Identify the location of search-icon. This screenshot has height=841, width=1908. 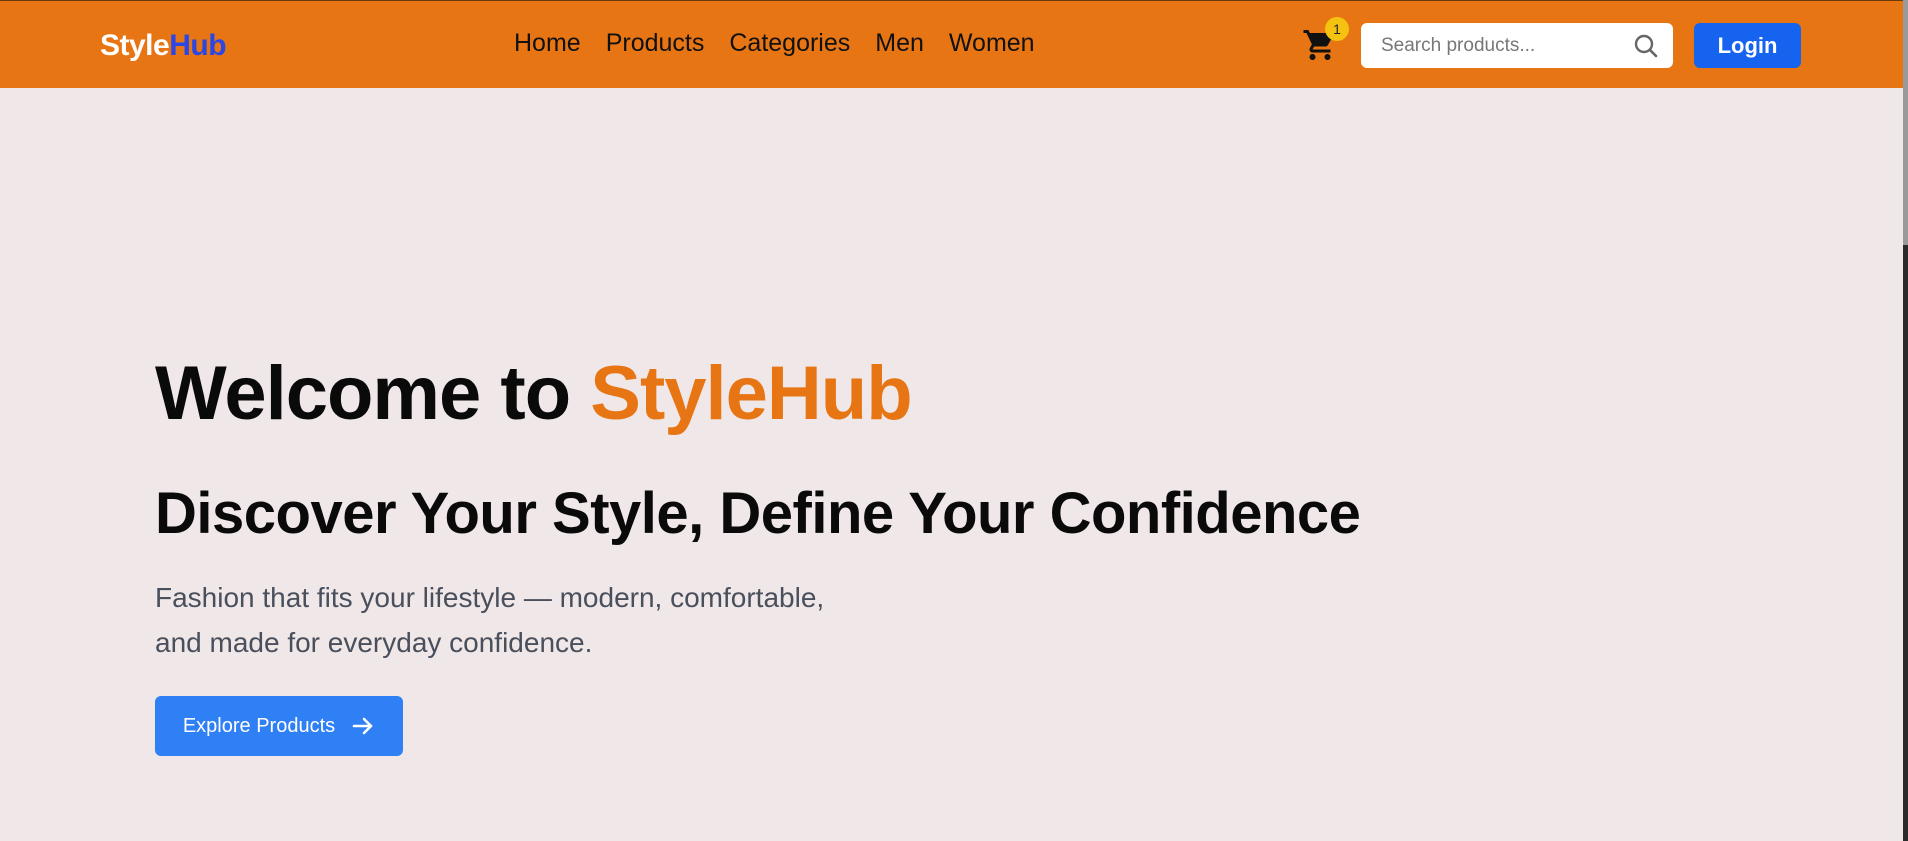
(1646, 46).